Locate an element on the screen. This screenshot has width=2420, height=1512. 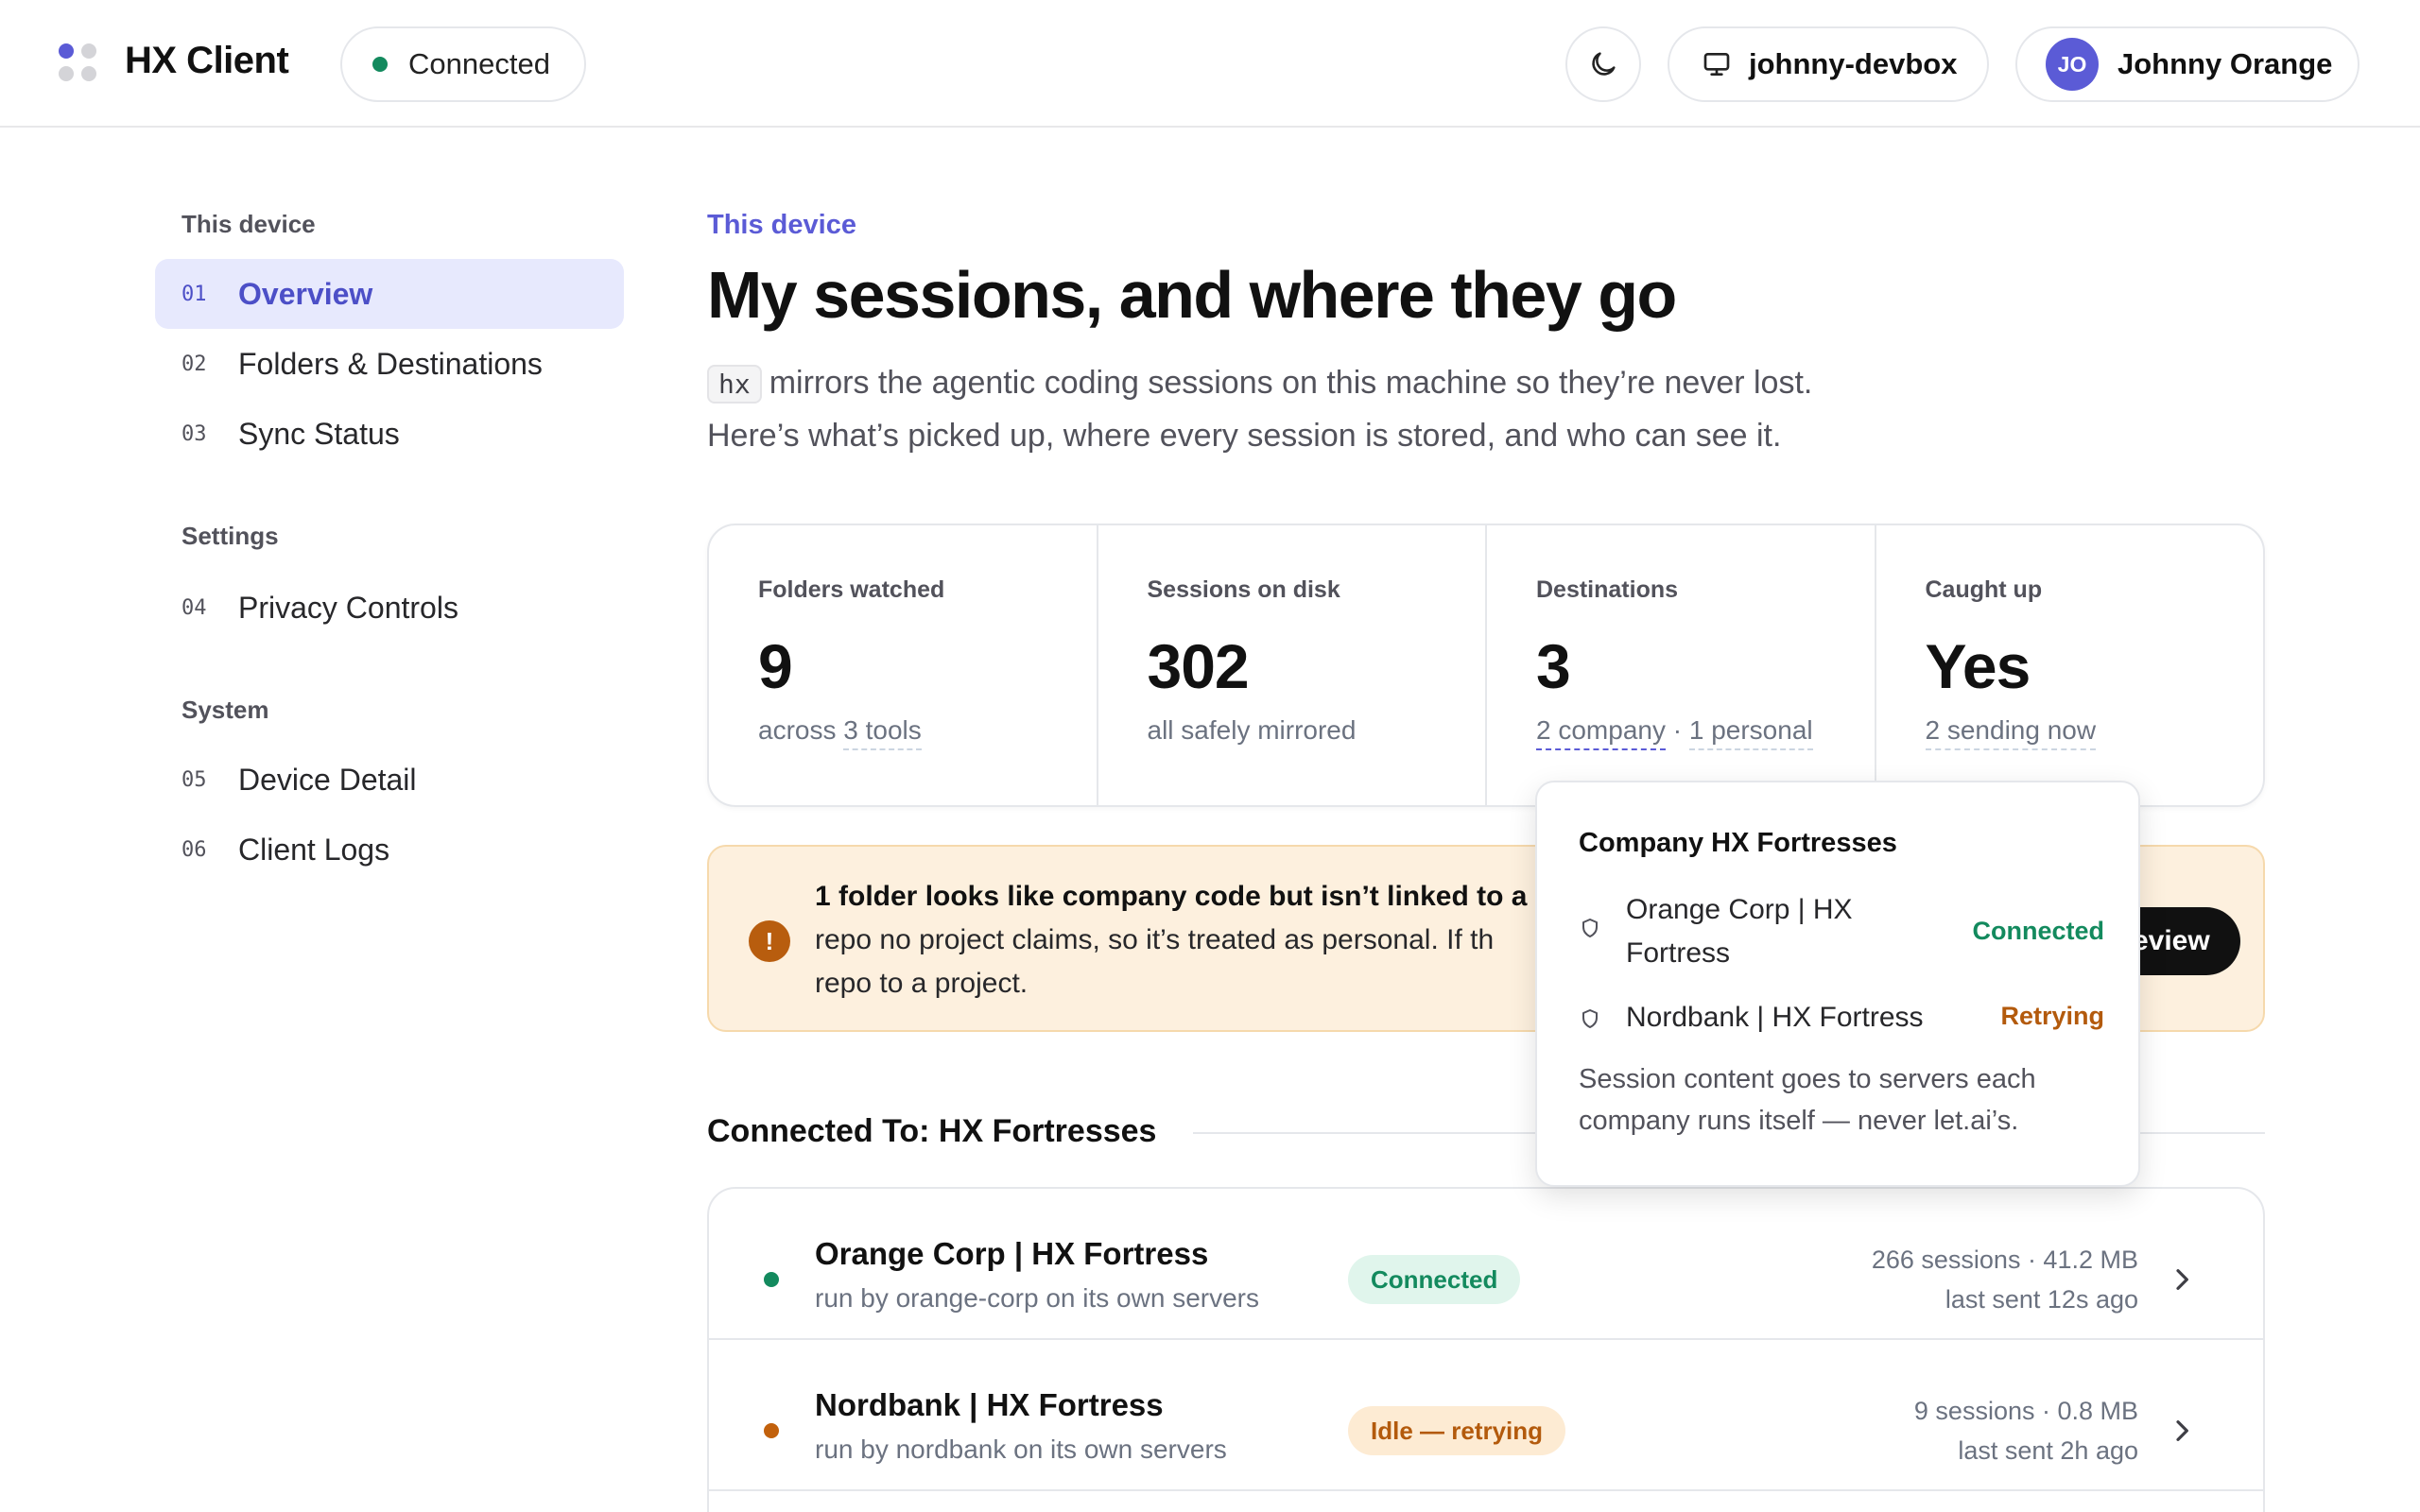
connection-status-pill: Connected is located at coordinates (463, 64).